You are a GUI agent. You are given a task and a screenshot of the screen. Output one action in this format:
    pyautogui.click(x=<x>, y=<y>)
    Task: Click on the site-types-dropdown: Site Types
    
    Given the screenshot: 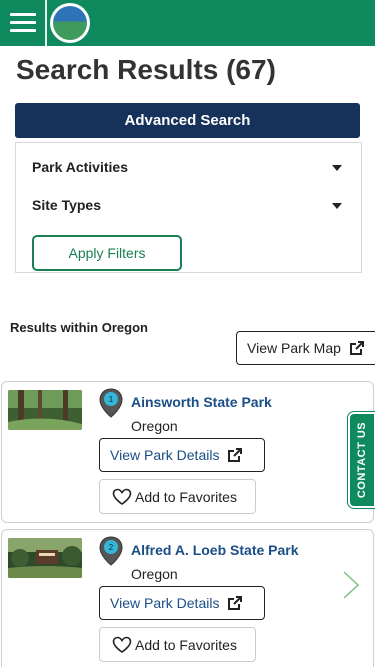 What is the action you would take?
    pyautogui.click(x=187, y=205)
    